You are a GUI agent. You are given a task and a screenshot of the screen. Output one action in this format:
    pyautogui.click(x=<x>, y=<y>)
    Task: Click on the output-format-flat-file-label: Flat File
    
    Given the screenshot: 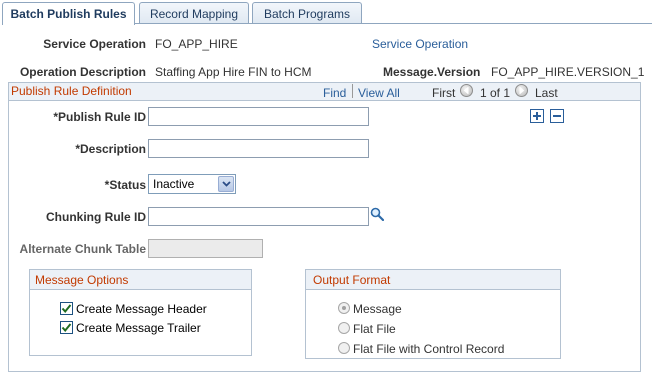 What is the action you would take?
    pyautogui.click(x=374, y=329)
    